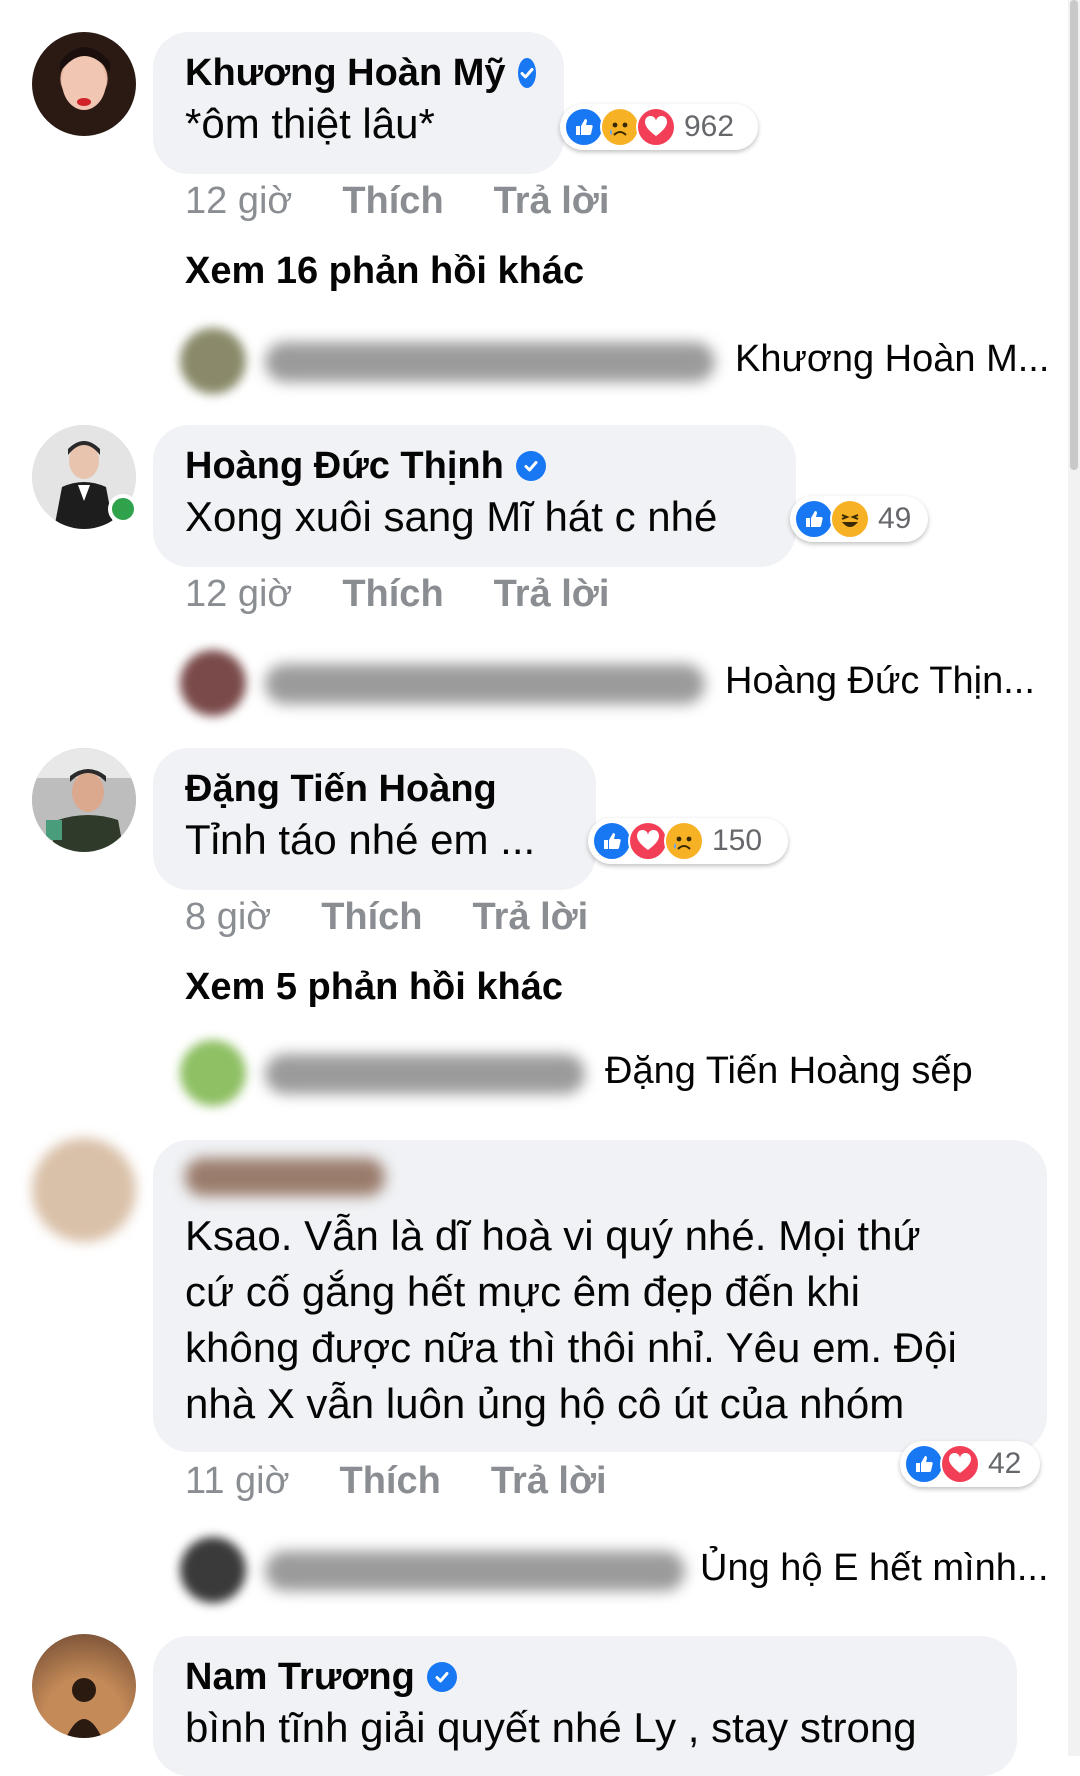 The height and width of the screenshot is (1776, 1080). I want to click on reply-text: Đặng Tiến Hoàng sếp, so click(789, 1071).